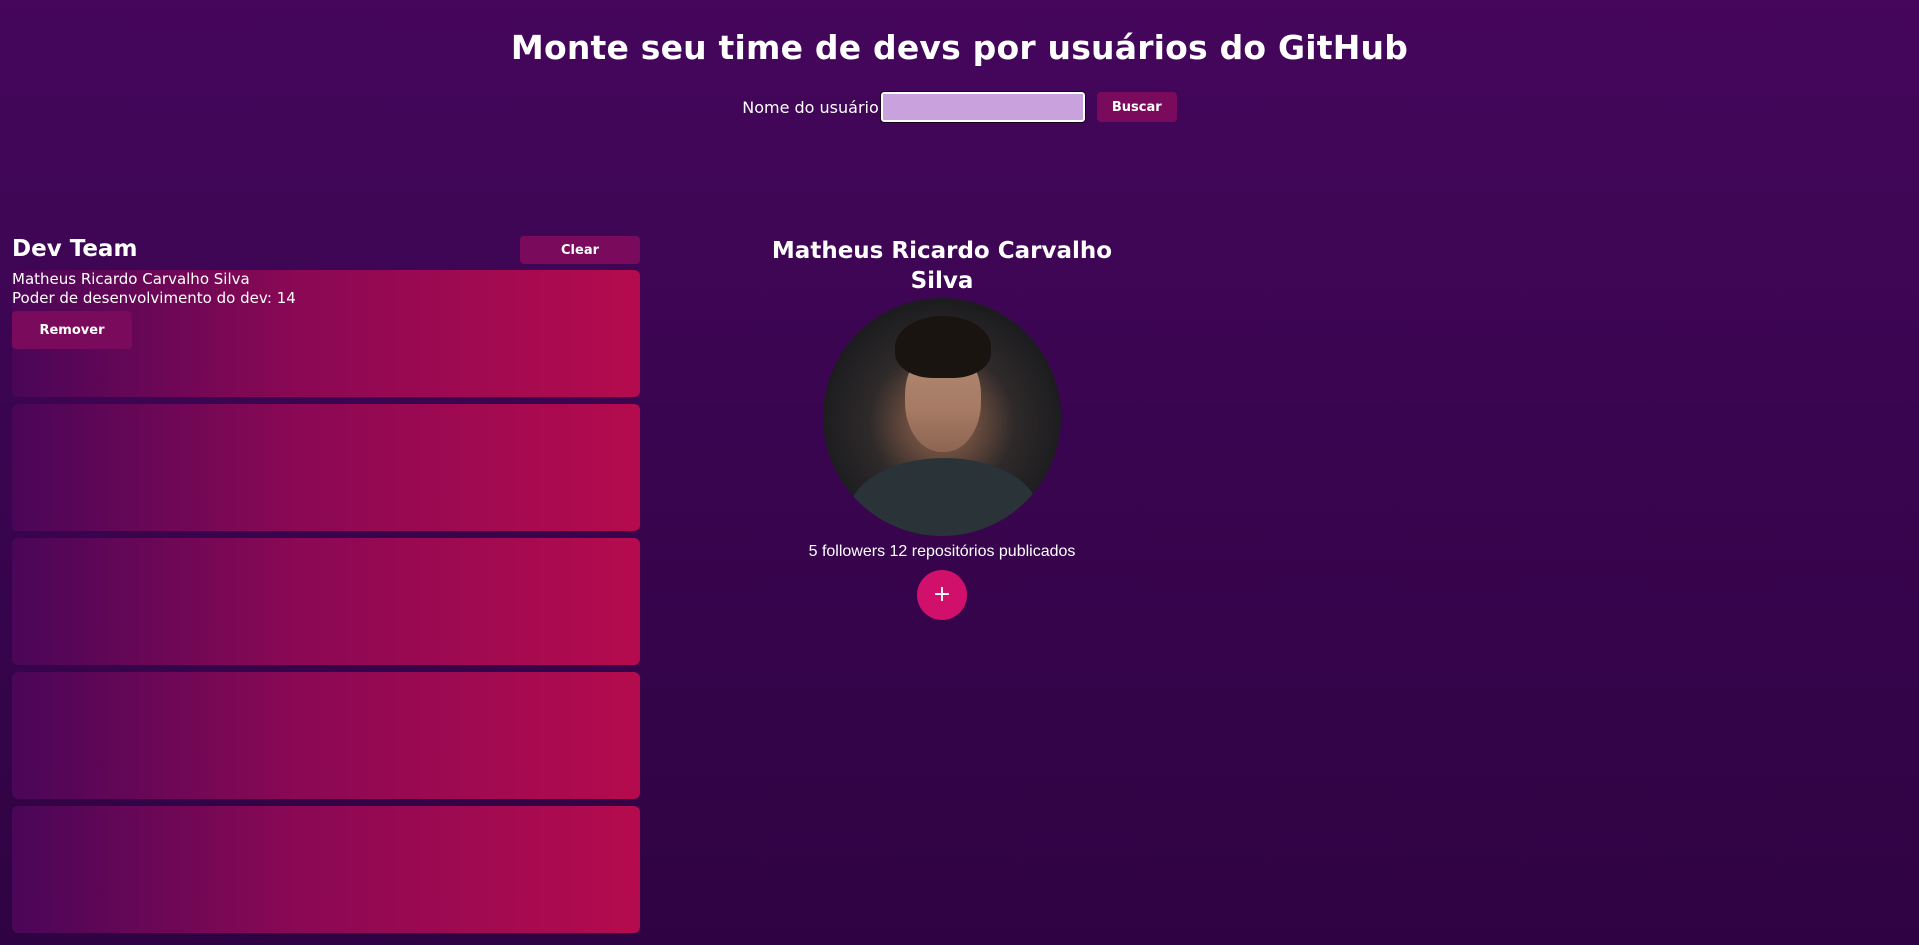 The height and width of the screenshot is (945, 1919). Describe the element at coordinates (326, 253) in the screenshot. I see `dev-team-header: Dev Team Clear` at that location.